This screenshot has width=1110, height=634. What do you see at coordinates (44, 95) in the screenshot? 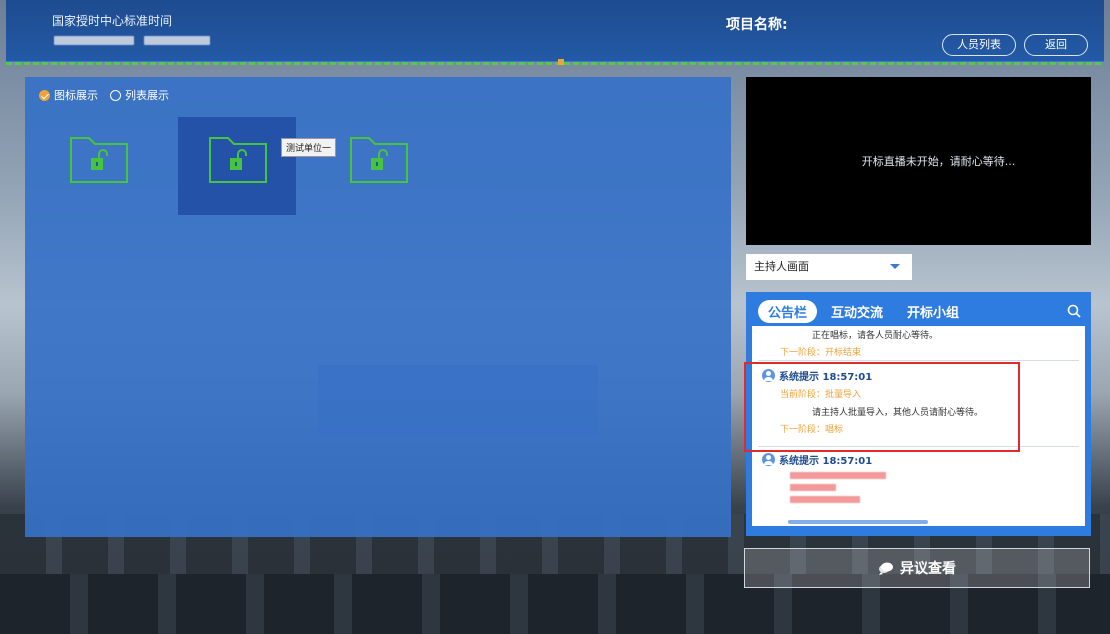
I see `radio-checked-icon` at bounding box center [44, 95].